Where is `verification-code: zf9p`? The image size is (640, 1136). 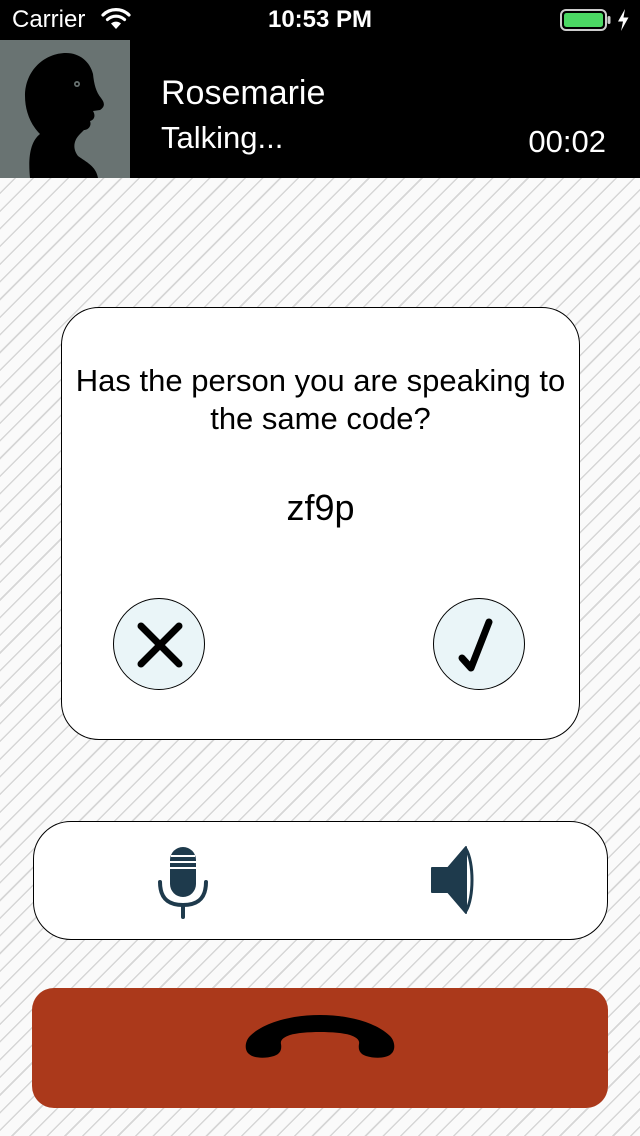
verification-code: zf9p is located at coordinates (320, 507).